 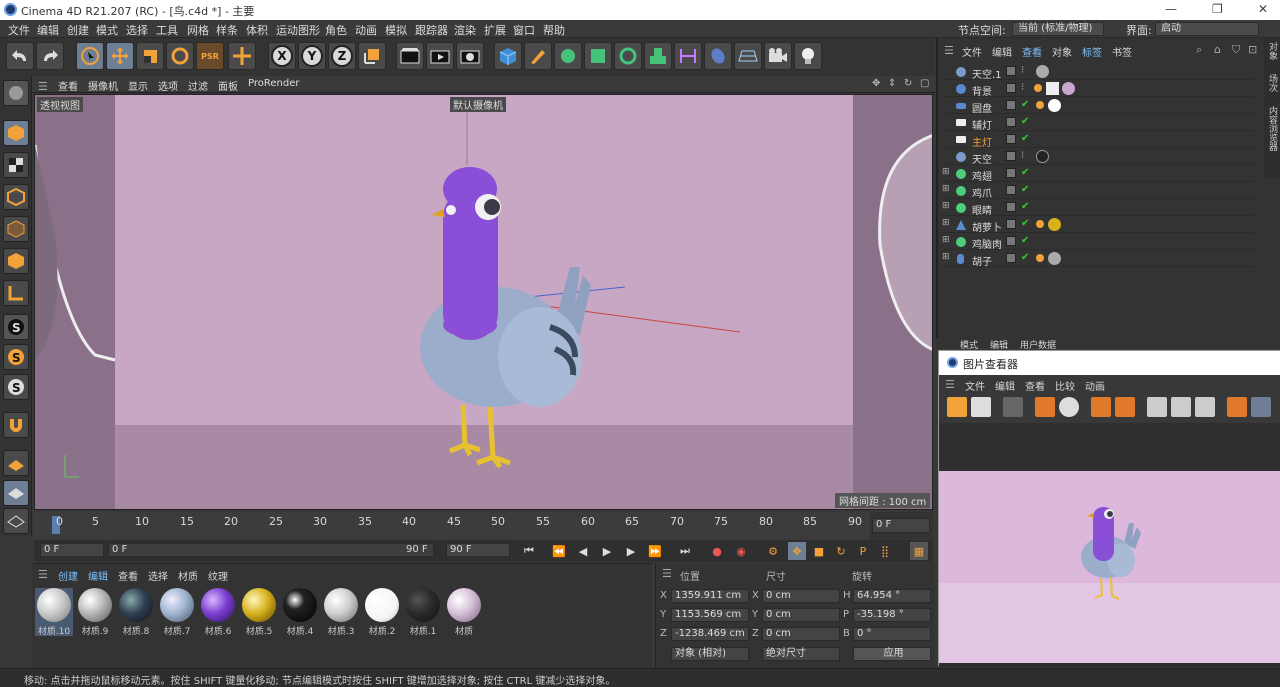 What do you see at coordinates (1092, 51) in the screenshot?
I see `obj-menu-tags: 标签` at bounding box center [1092, 51].